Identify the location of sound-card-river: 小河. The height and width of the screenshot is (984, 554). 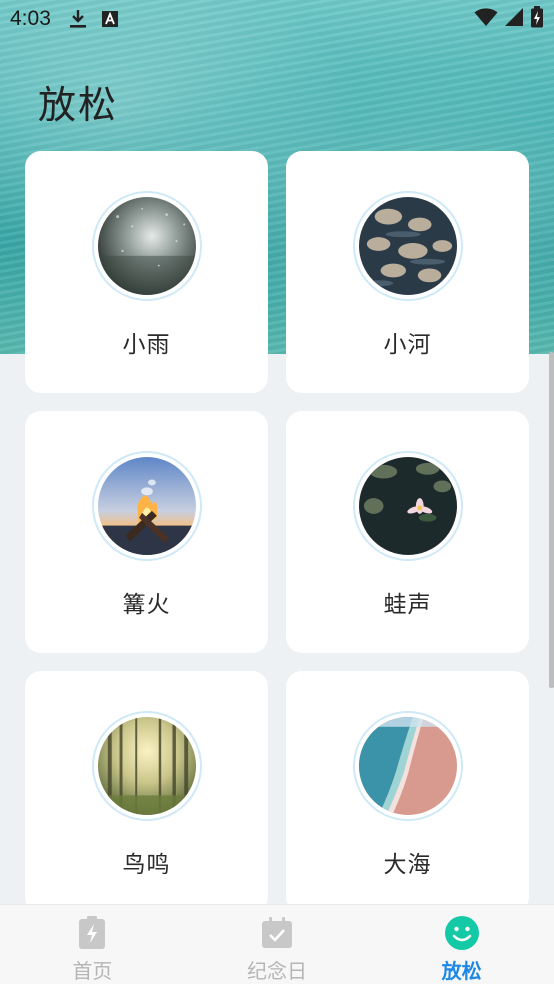
(407, 272).